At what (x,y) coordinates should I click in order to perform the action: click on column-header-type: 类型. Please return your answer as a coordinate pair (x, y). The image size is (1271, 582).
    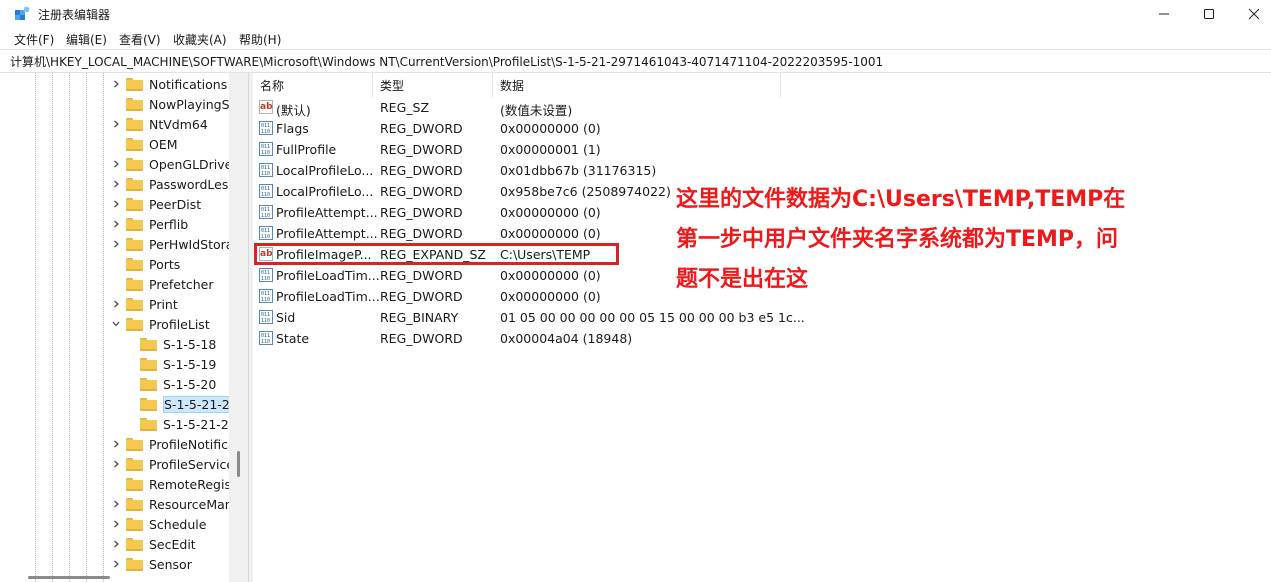
    Looking at the image, I should click on (435, 85).